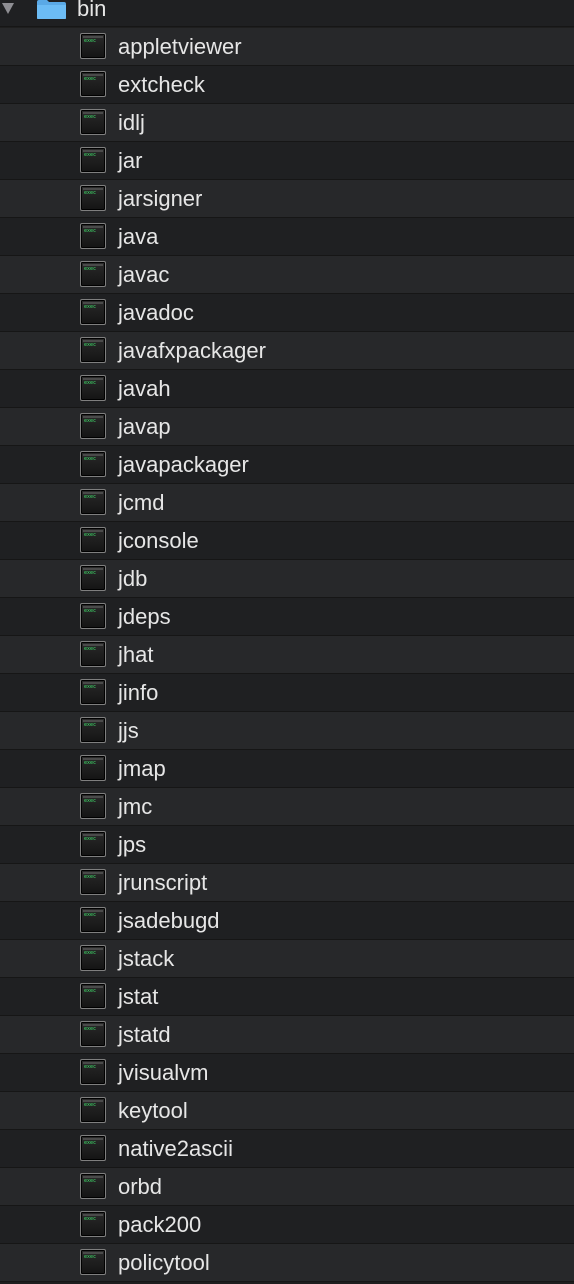 The width and height of the screenshot is (574, 1284). Describe the element at coordinates (192, 350) in the screenshot. I see `file-name: javafxpackager` at that location.